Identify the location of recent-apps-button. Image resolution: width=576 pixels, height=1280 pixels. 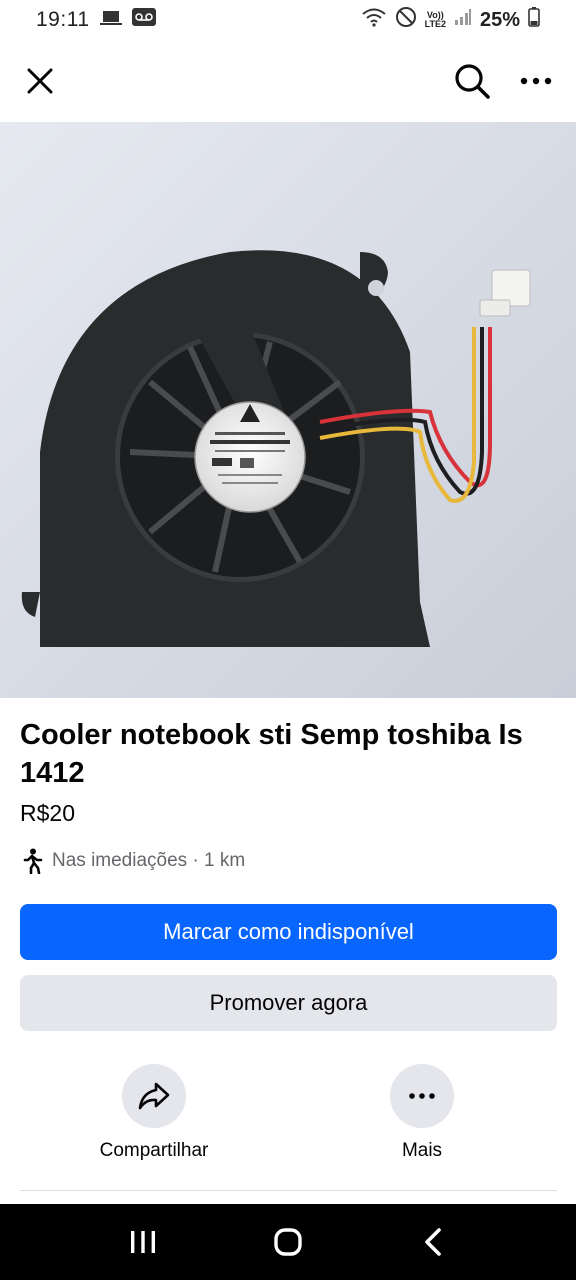
(143, 1242).